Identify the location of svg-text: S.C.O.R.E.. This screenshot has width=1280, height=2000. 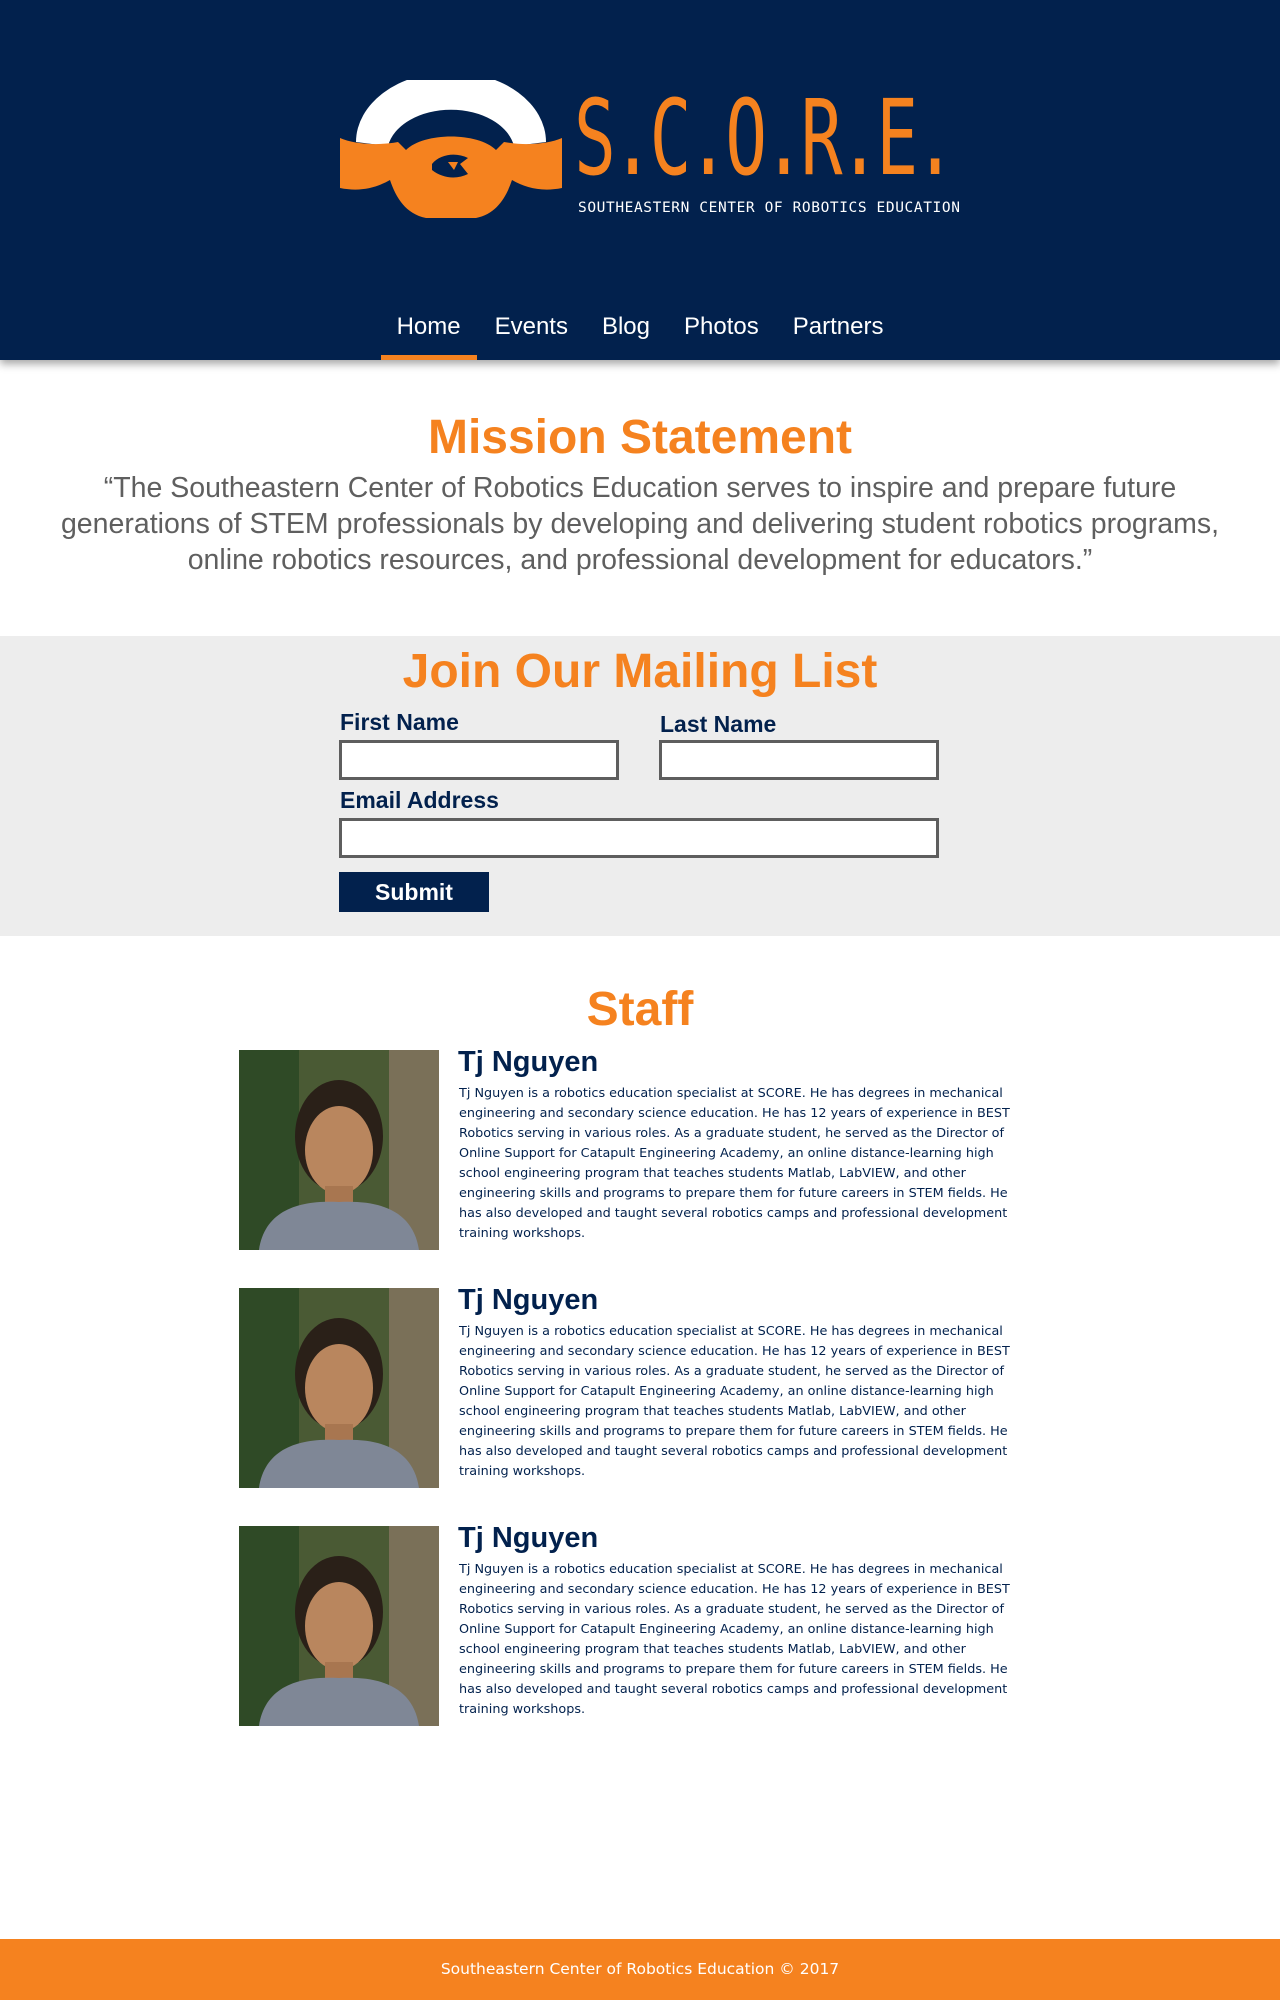
(763, 135).